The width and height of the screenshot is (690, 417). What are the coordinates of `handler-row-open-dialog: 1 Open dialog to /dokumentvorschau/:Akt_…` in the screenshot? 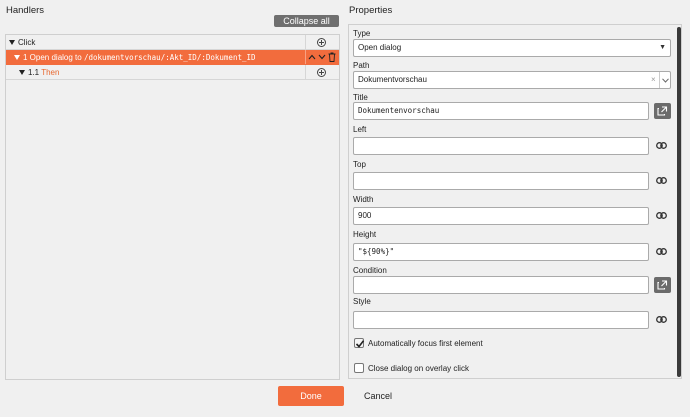 It's located at (172, 57).